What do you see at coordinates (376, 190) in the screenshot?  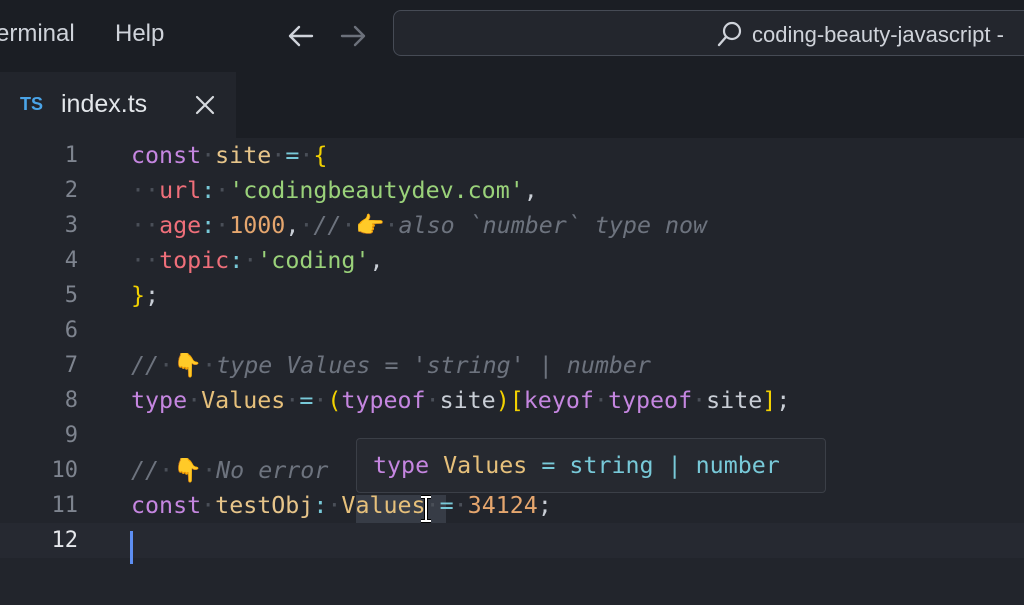 I see `token-string: 'codingbeautydev.com'` at bounding box center [376, 190].